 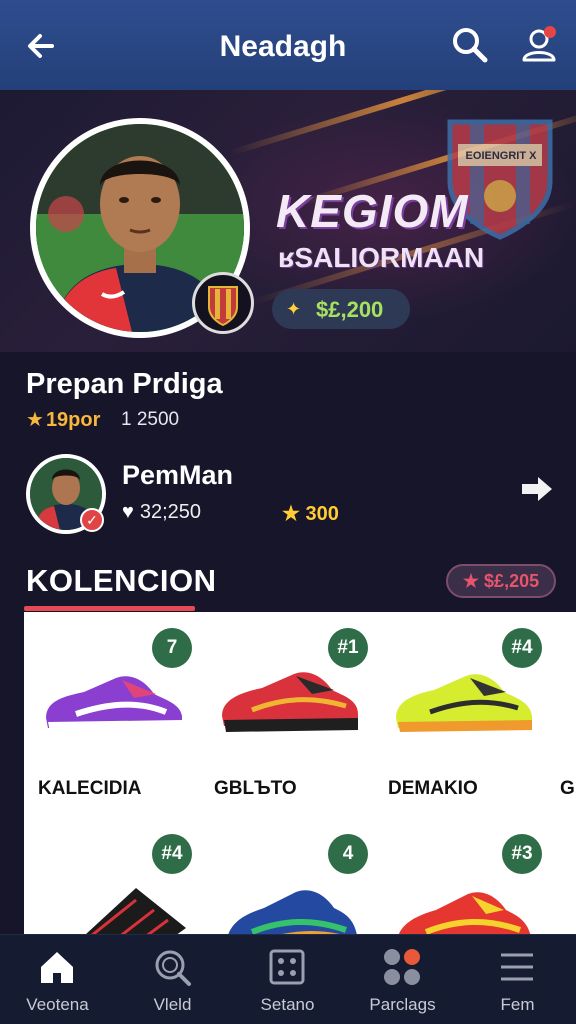 What do you see at coordinates (113, 876) in the screenshot?
I see `collection-item: #4` at bounding box center [113, 876].